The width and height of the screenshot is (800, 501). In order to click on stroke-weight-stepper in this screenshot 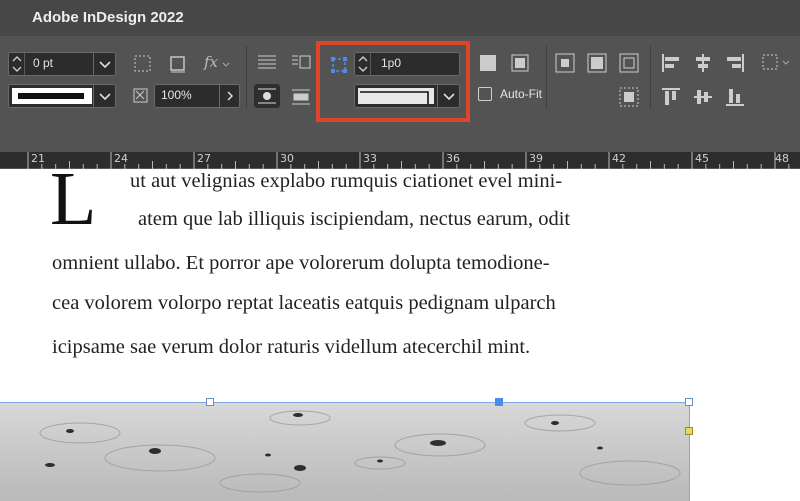, I will do `click(17, 64)`.